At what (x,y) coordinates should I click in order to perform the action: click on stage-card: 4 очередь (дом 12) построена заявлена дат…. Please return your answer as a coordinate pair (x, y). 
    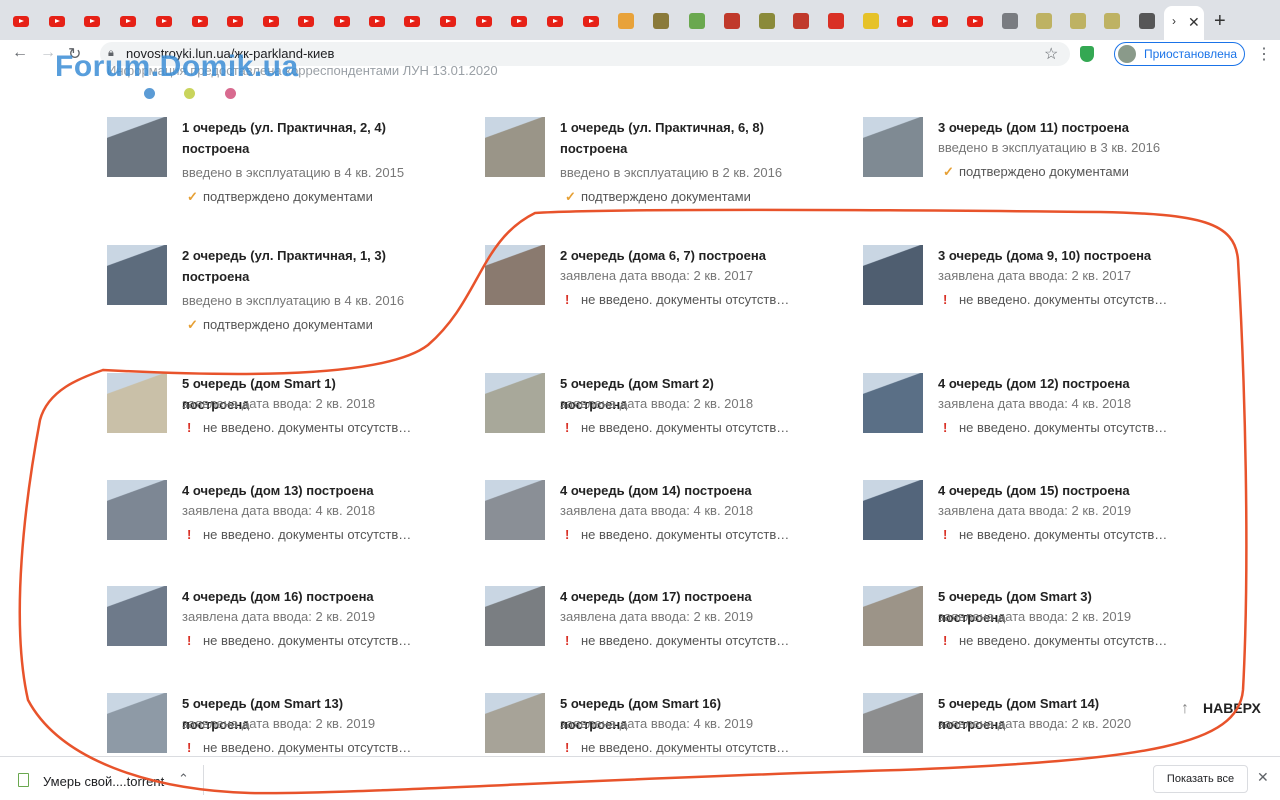
    Looking at the image, I should click on (1043, 423).